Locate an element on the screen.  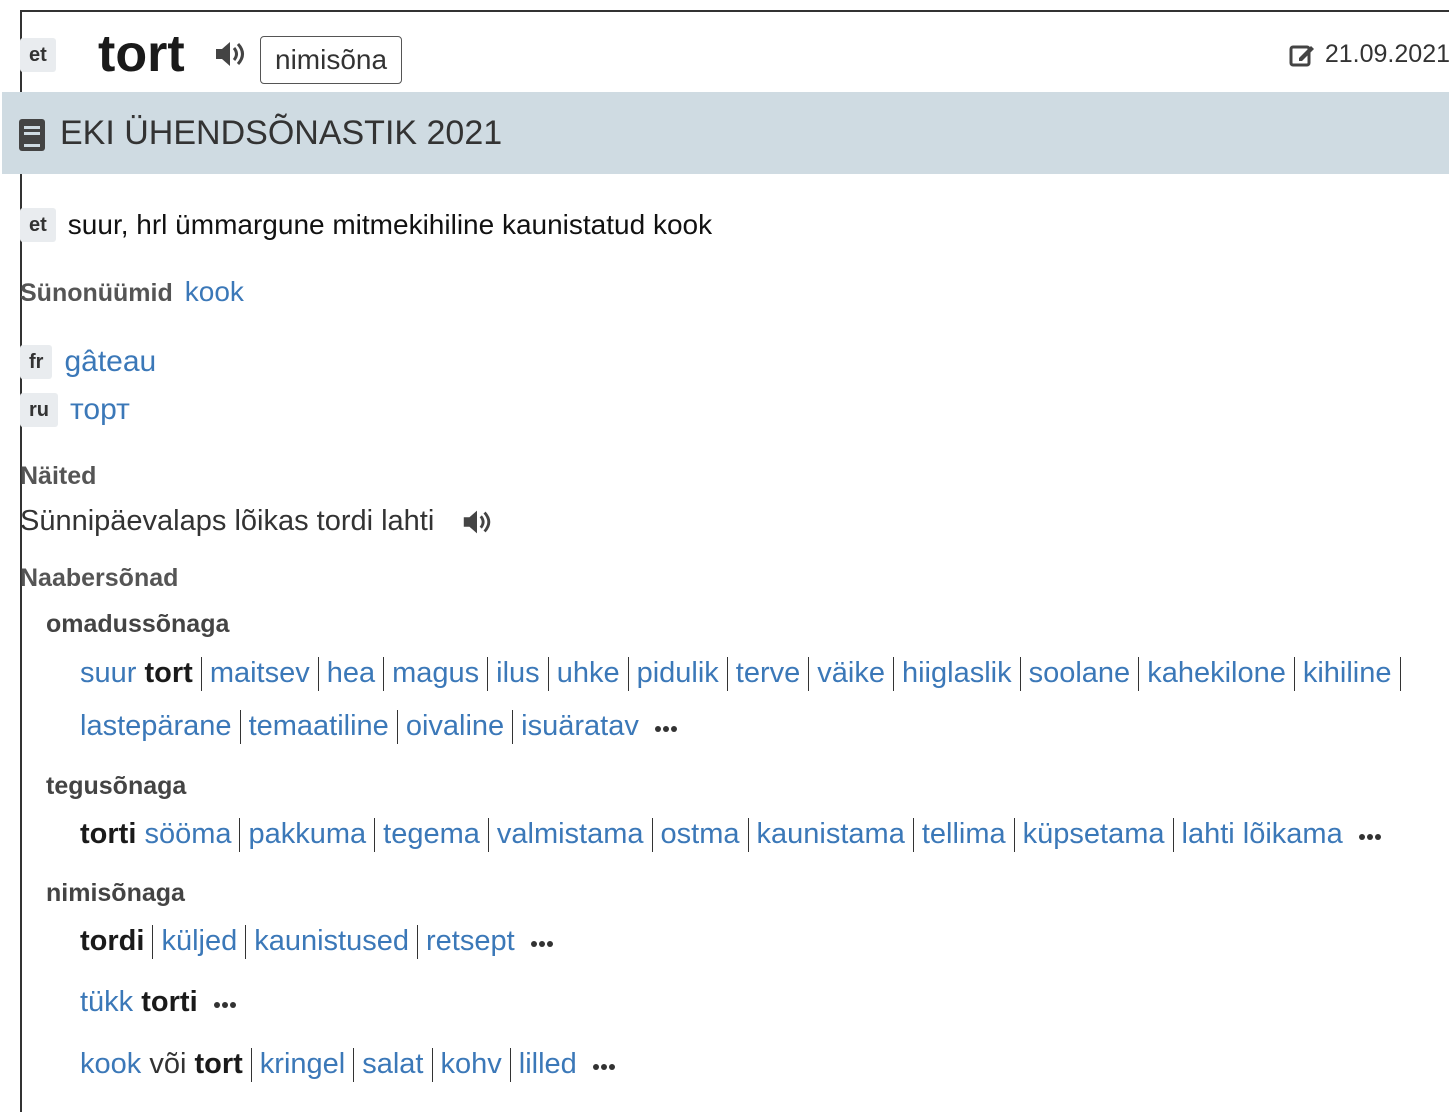
collocations-label: Naabersõnad is located at coordinates (99, 578).